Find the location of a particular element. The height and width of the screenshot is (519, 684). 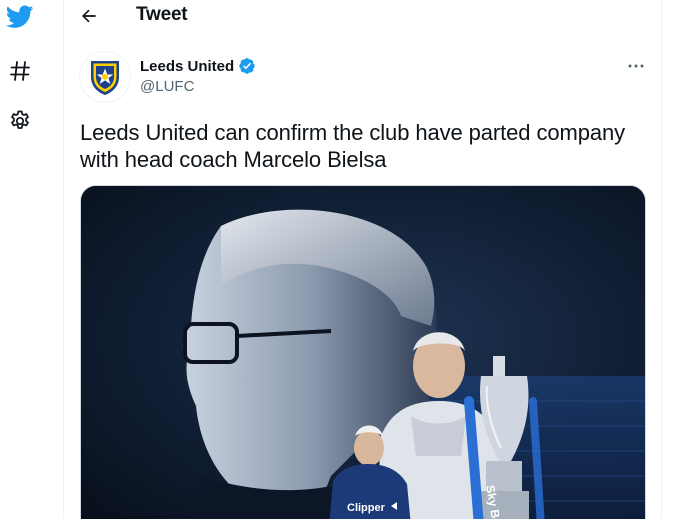

column-divider-right is located at coordinates (661, 259).